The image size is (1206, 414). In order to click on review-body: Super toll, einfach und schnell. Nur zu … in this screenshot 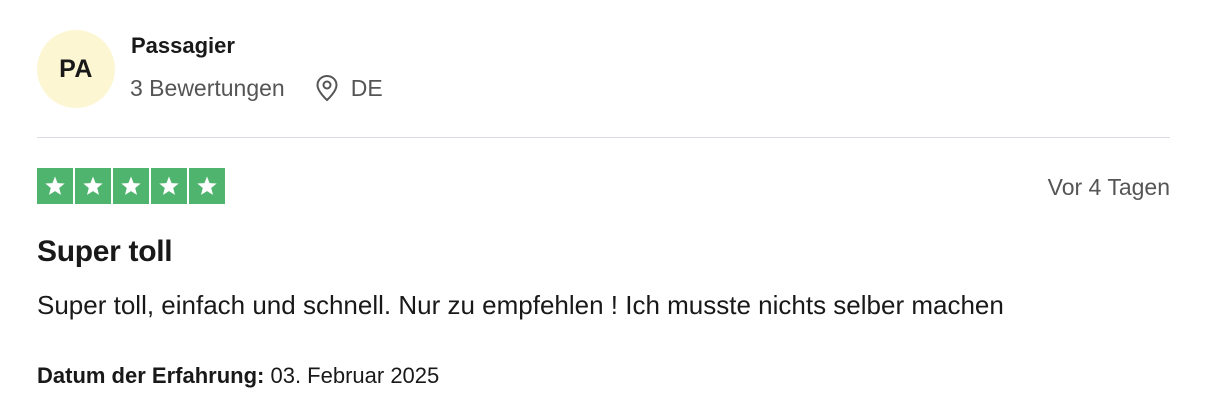, I will do `click(520, 305)`.